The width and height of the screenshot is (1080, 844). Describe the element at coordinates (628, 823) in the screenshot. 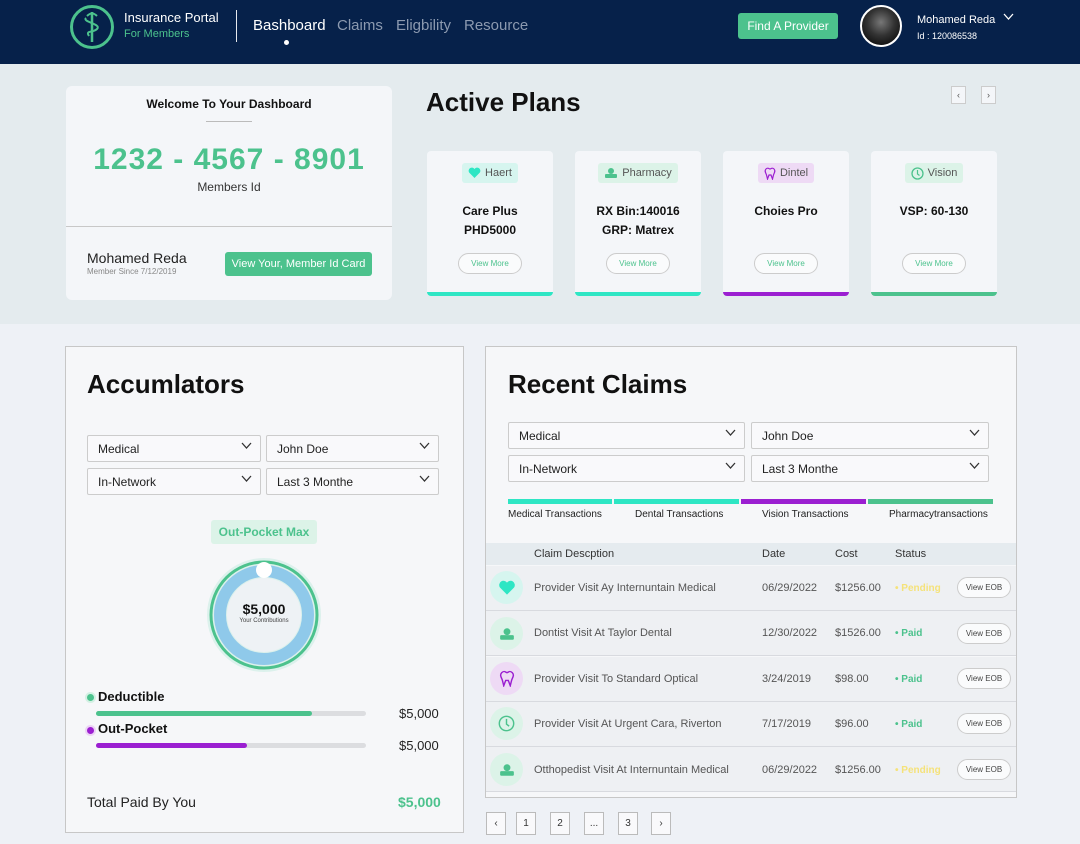

I see `page-button-3: 3` at that location.